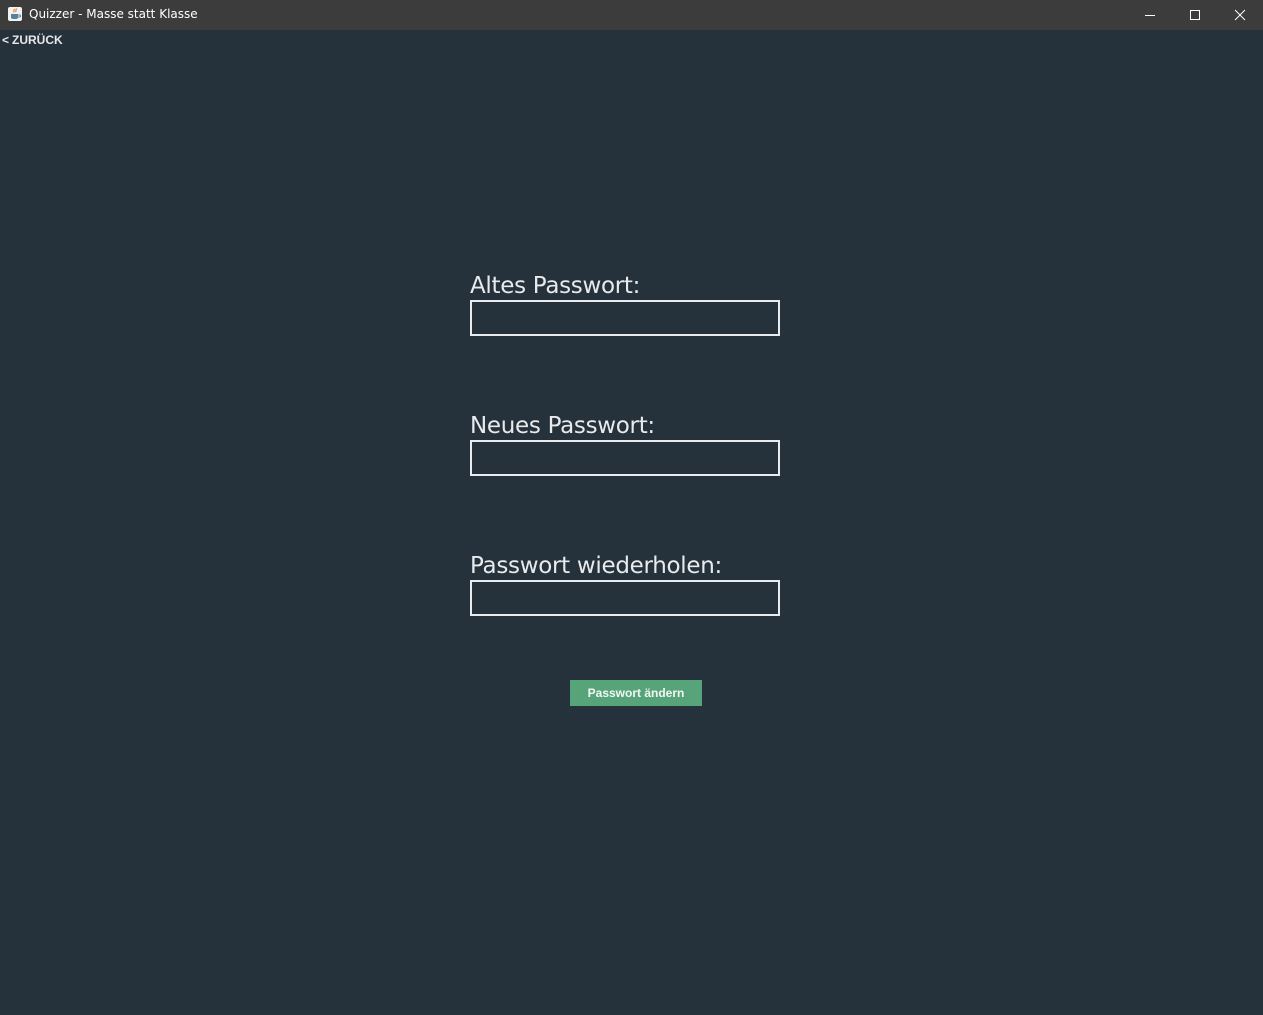 The width and height of the screenshot is (1263, 1015). What do you see at coordinates (37, 40) in the screenshot?
I see `back-label: ZURÜCK` at bounding box center [37, 40].